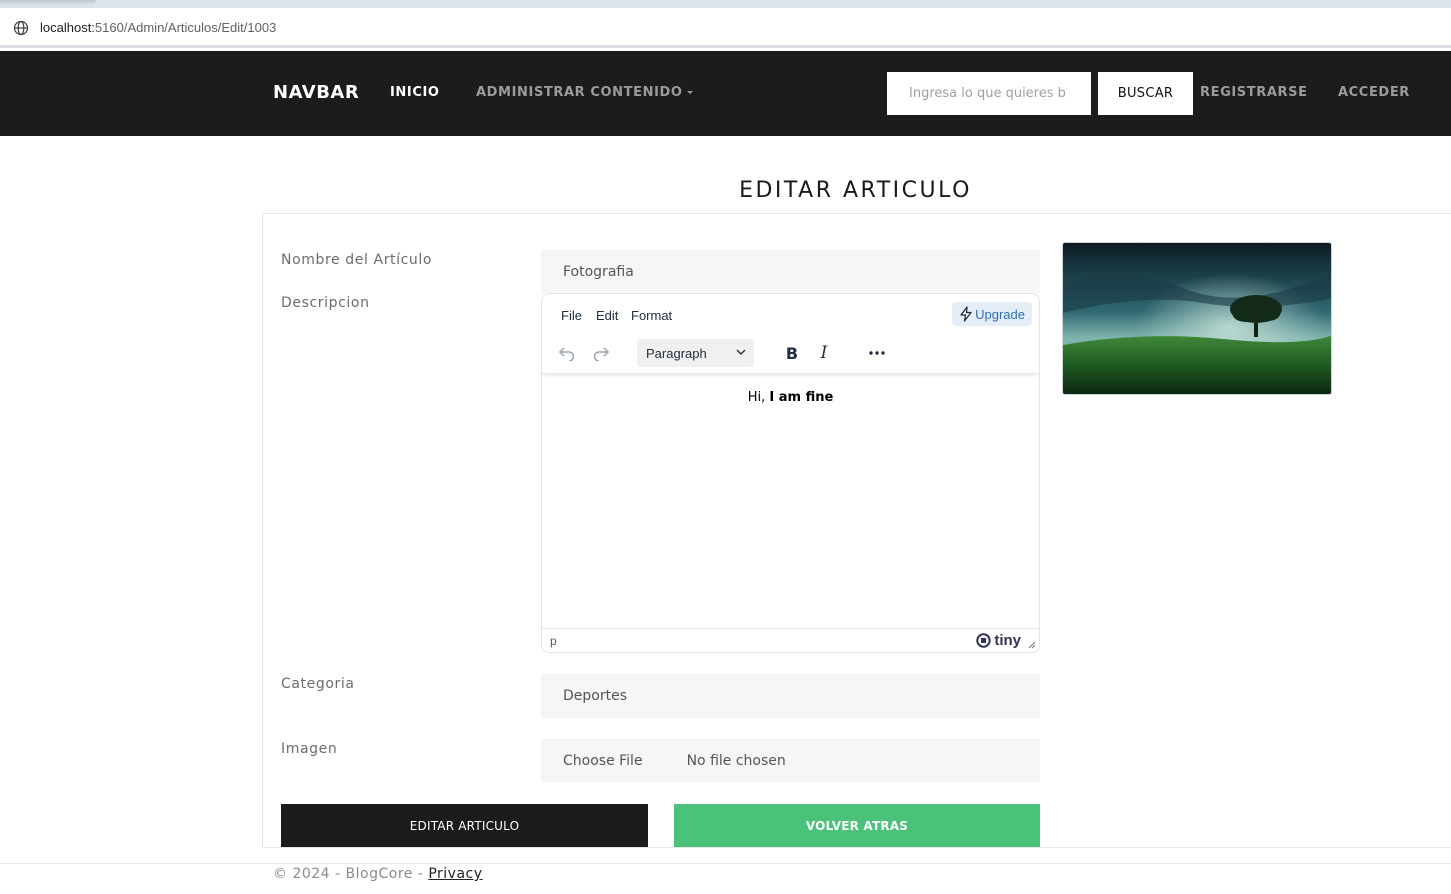 The width and height of the screenshot is (1451, 894). Describe the element at coordinates (725, 4) in the screenshot. I see `browser-tabstrip` at that location.